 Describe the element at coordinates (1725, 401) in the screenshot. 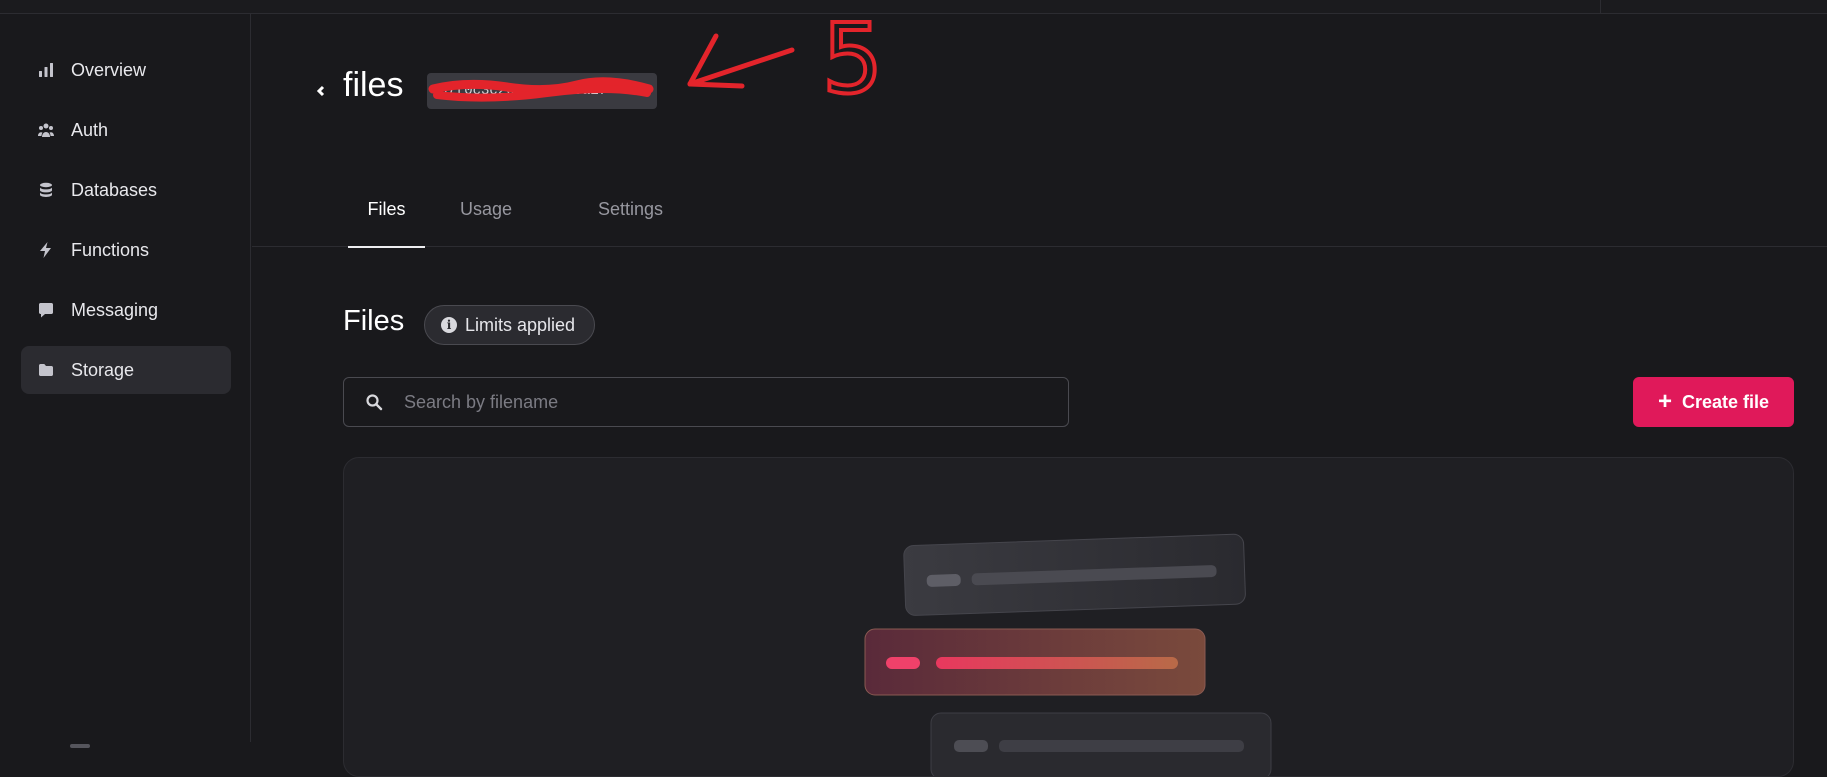

I see `create-file-label: Create file` at that location.